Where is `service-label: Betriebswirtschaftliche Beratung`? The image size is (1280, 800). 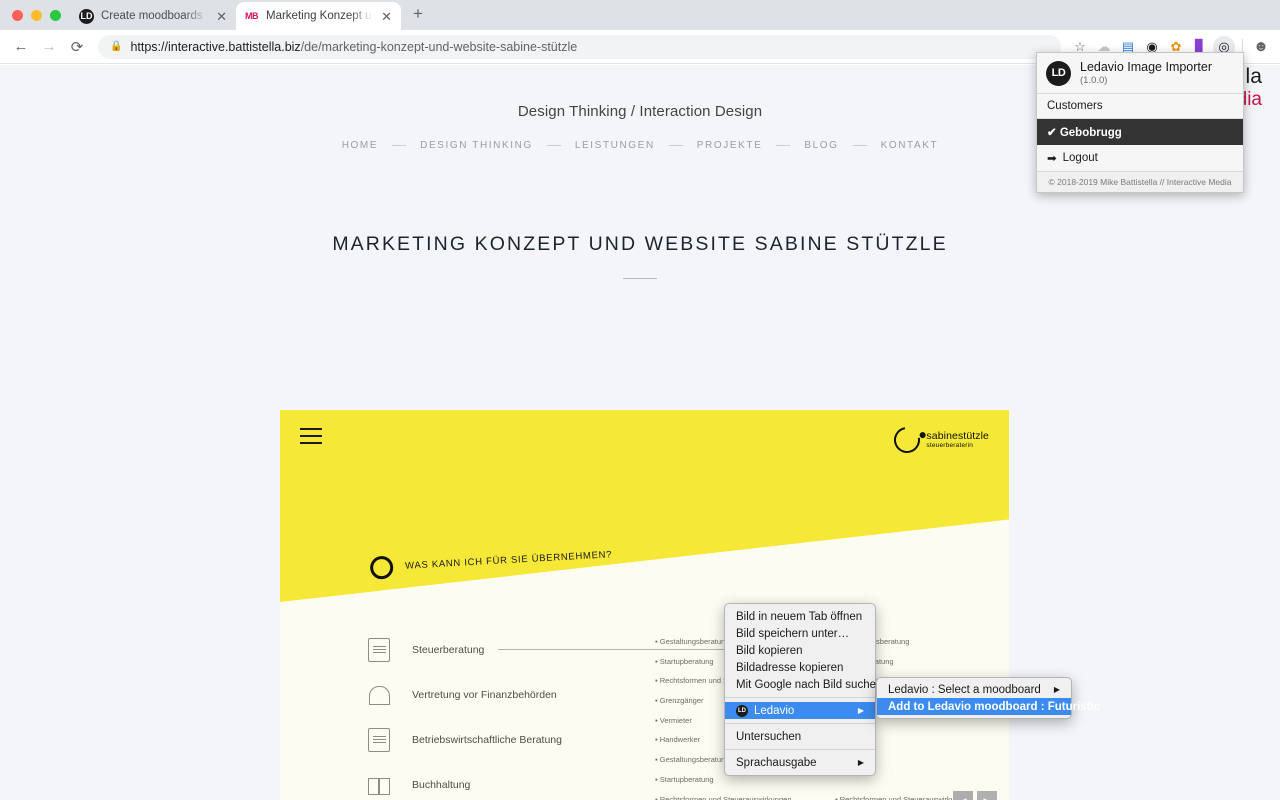 service-label: Betriebswirtschaftliche Beratung is located at coordinates (487, 739).